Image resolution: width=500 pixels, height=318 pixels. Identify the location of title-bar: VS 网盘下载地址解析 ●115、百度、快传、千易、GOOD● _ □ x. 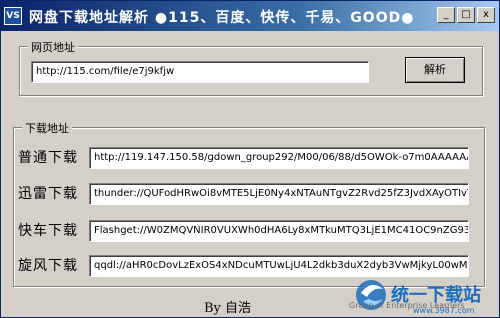
(250, 16).